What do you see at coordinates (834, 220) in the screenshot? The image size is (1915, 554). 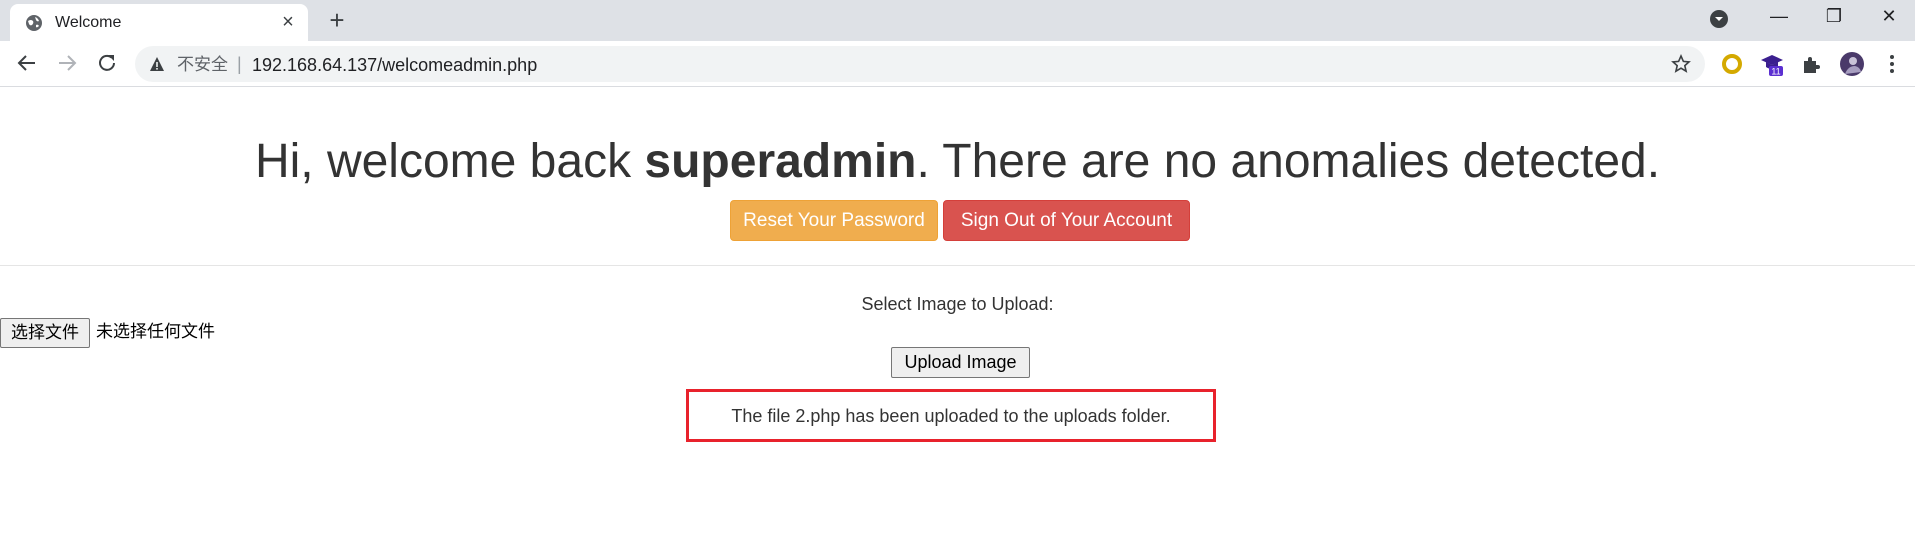 I see `reset-password-button: Reset Your Password` at bounding box center [834, 220].